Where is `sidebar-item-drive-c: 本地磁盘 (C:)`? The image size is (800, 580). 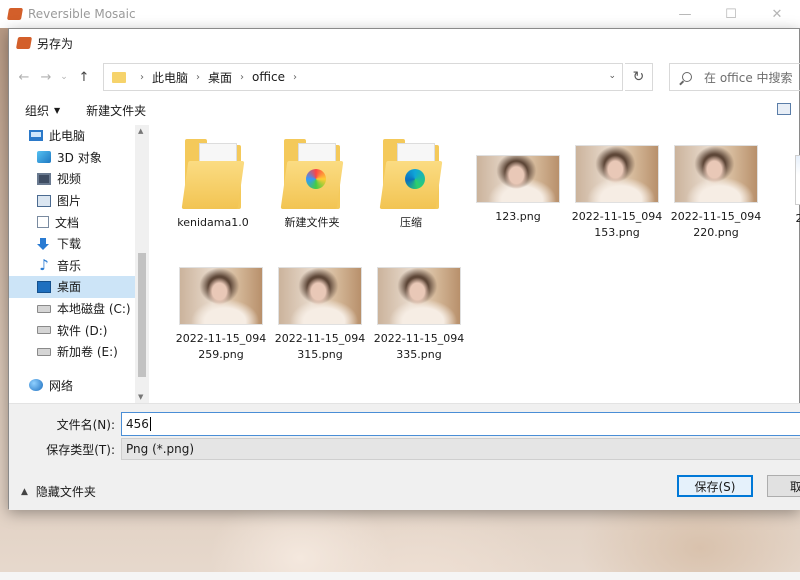
sidebar-item-drive-c: 本地磁盘 (C:) is located at coordinates (72, 309).